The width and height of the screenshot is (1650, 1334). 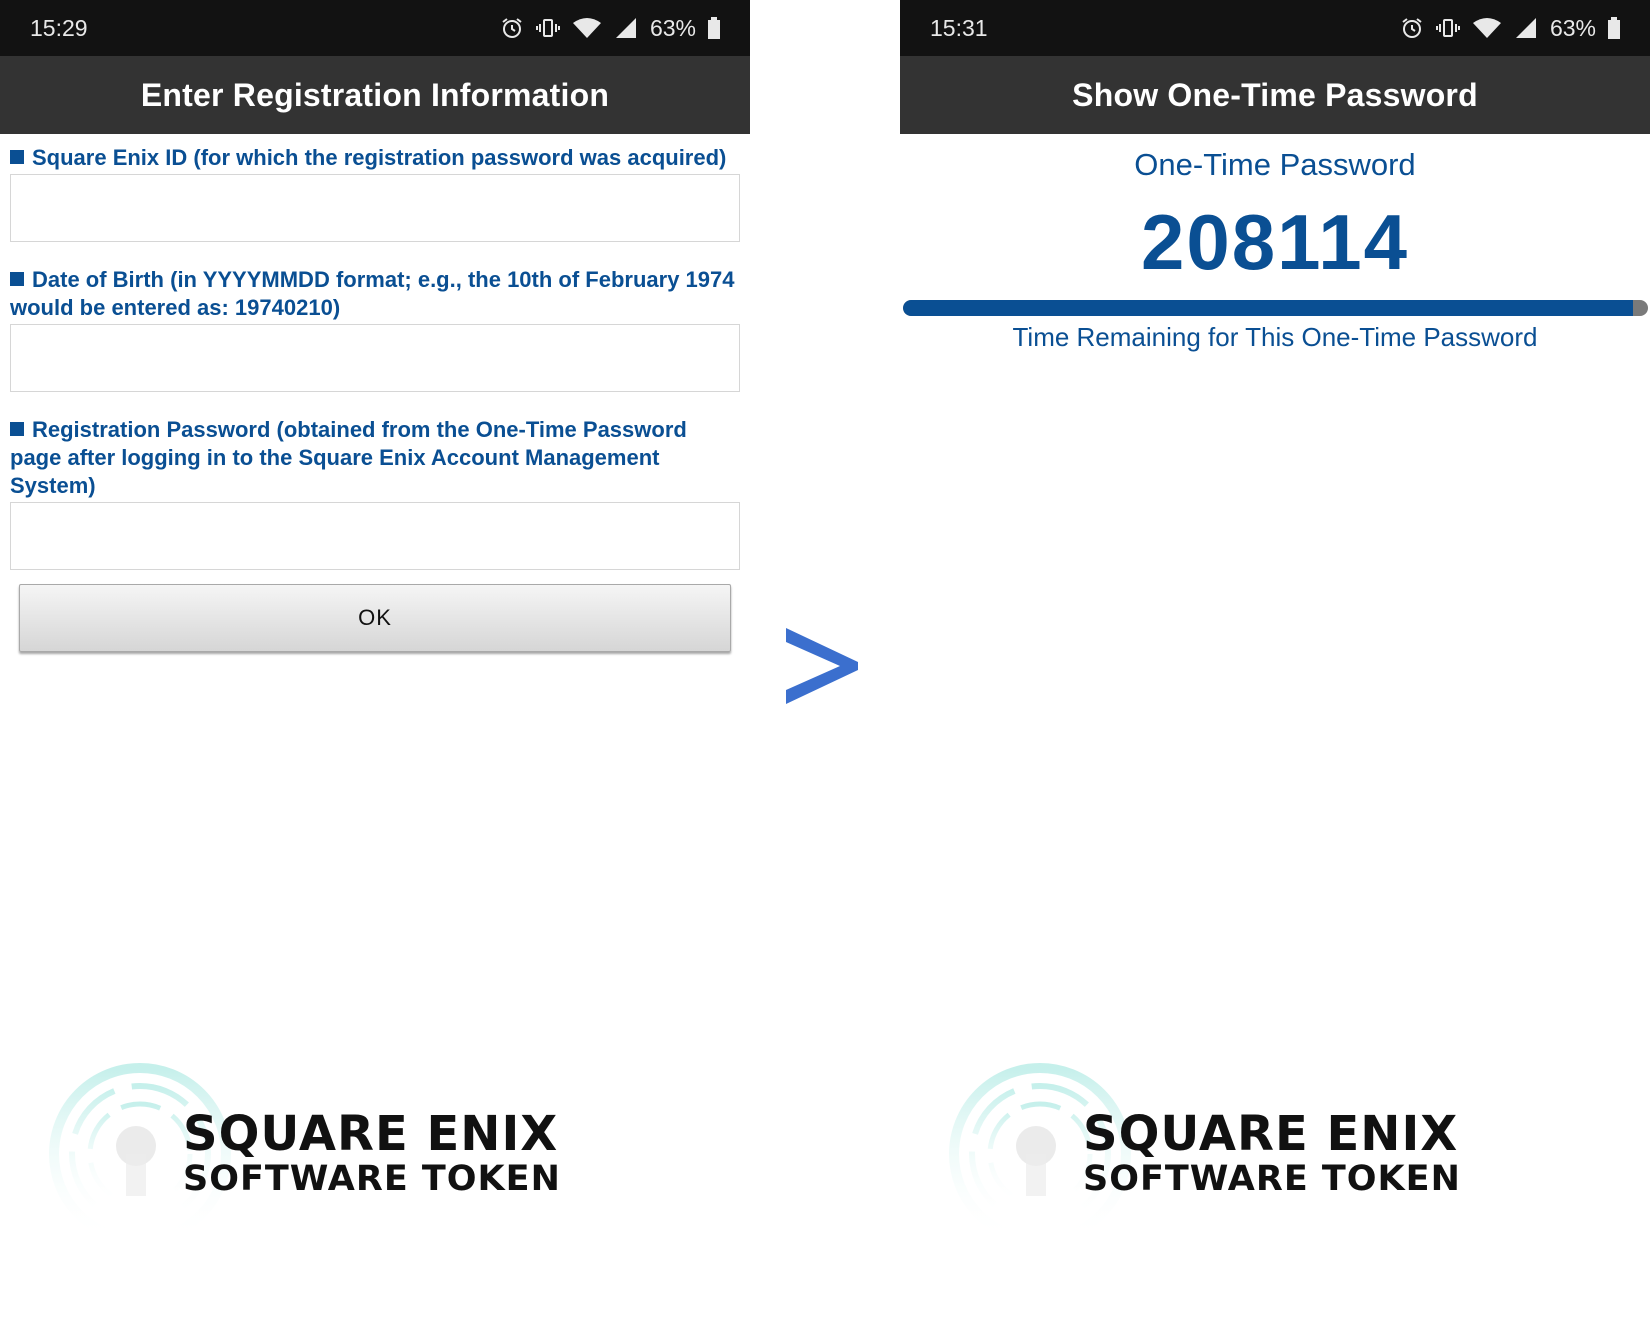 What do you see at coordinates (1275, 164) in the screenshot?
I see `otp-title: One-Time Password` at bounding box center [1275, 164].